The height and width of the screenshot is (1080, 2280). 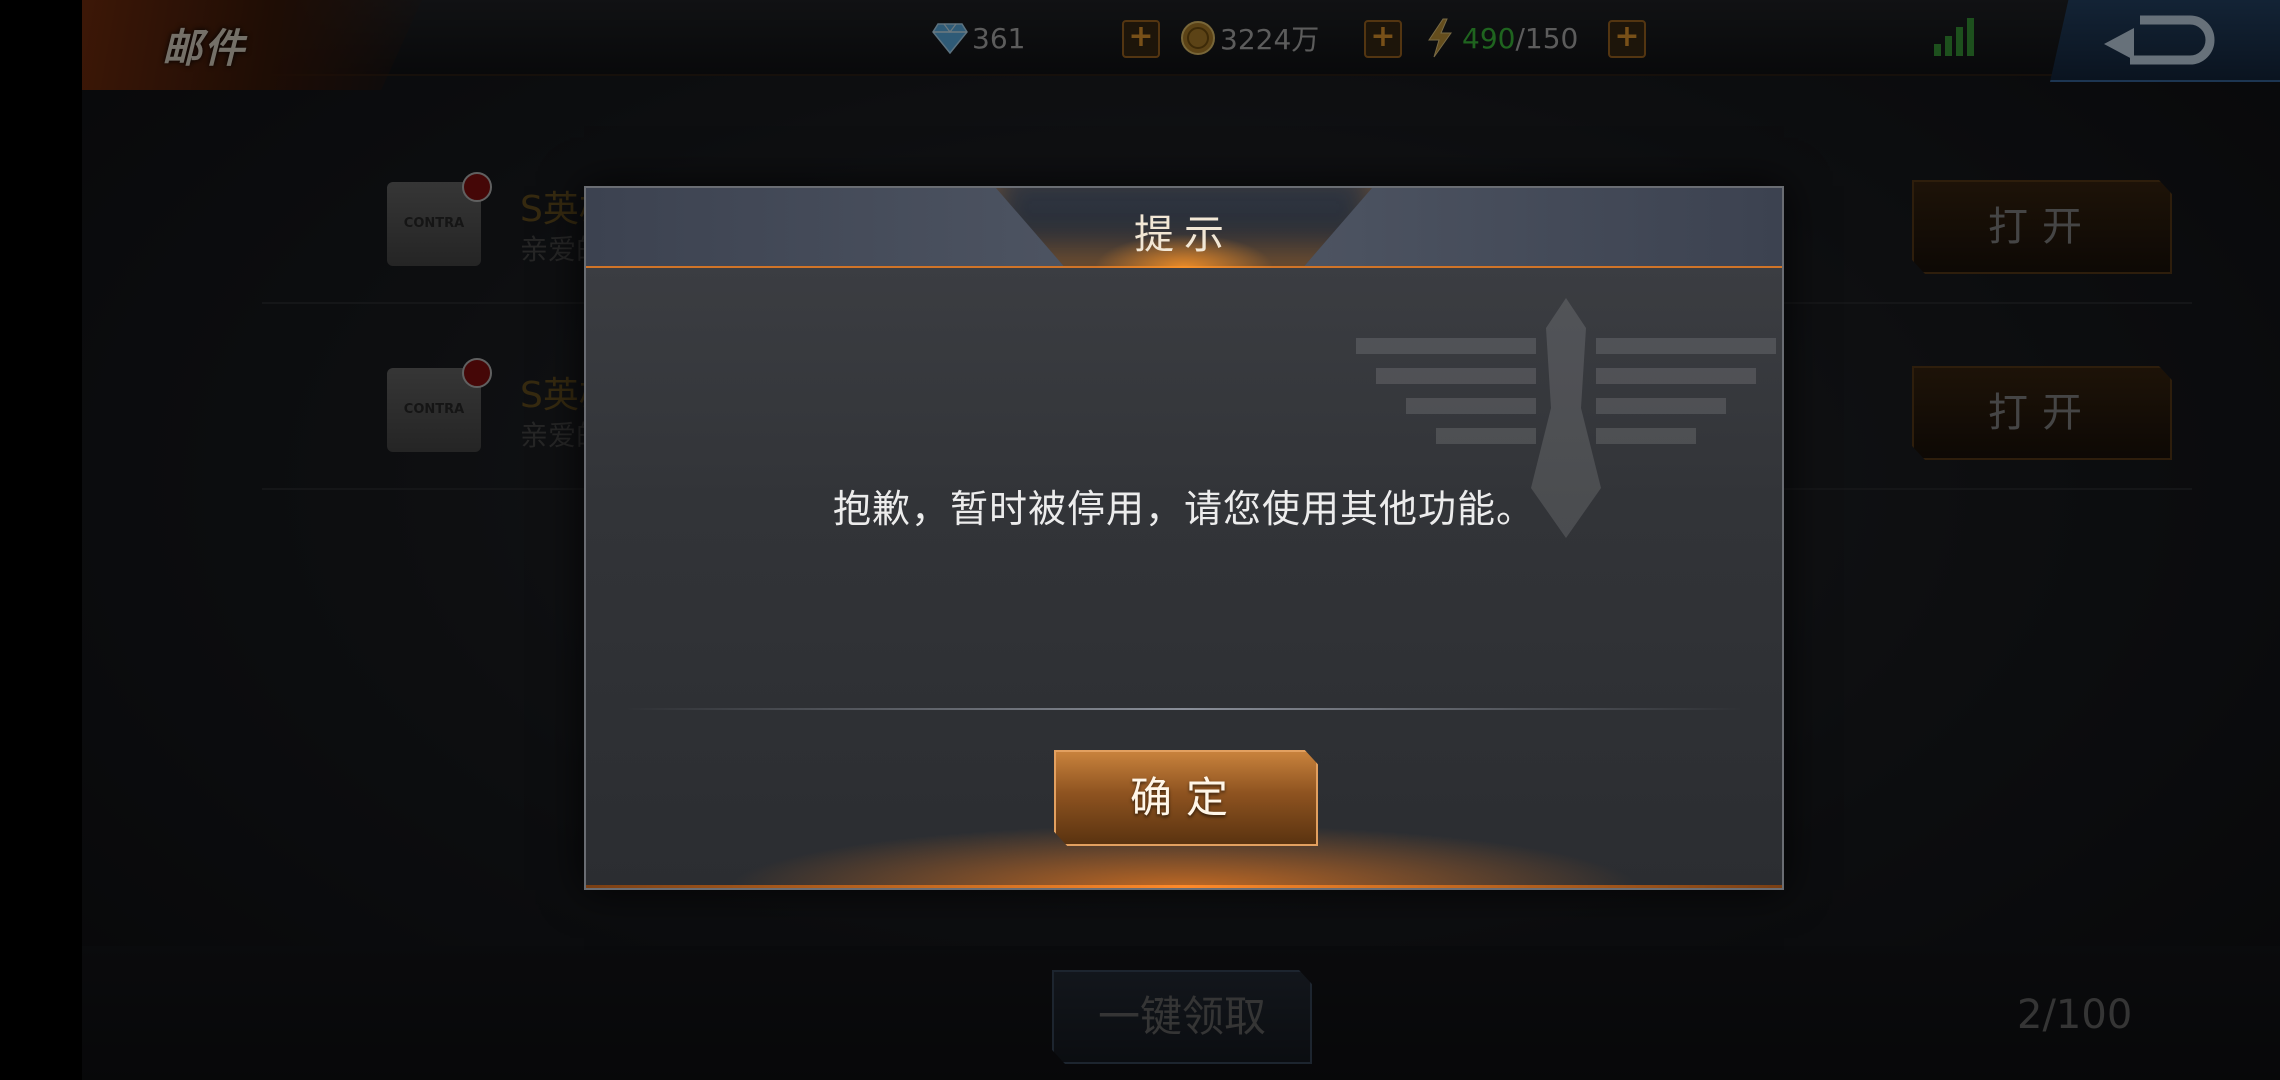 I want to click on dialog-title: 提示, so click(x=1184, y=235).